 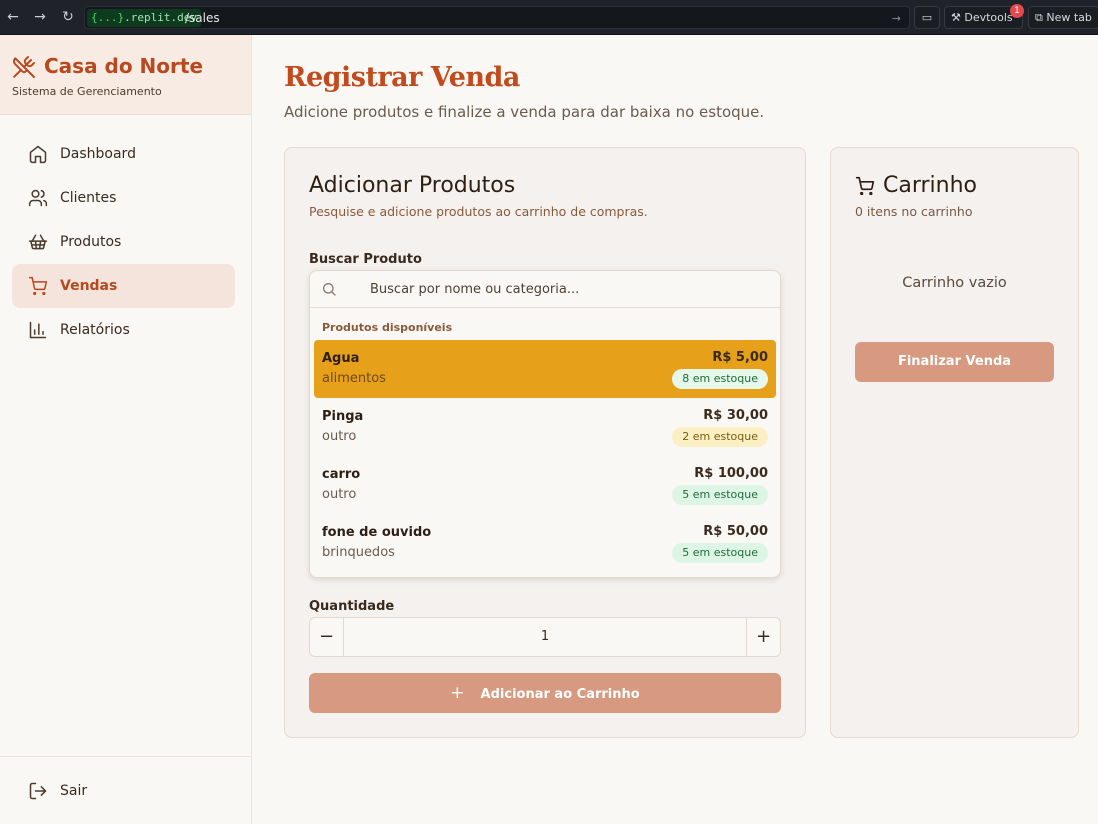 I want to click on wrench-icon: ⚒, so click(x=958, y=17).